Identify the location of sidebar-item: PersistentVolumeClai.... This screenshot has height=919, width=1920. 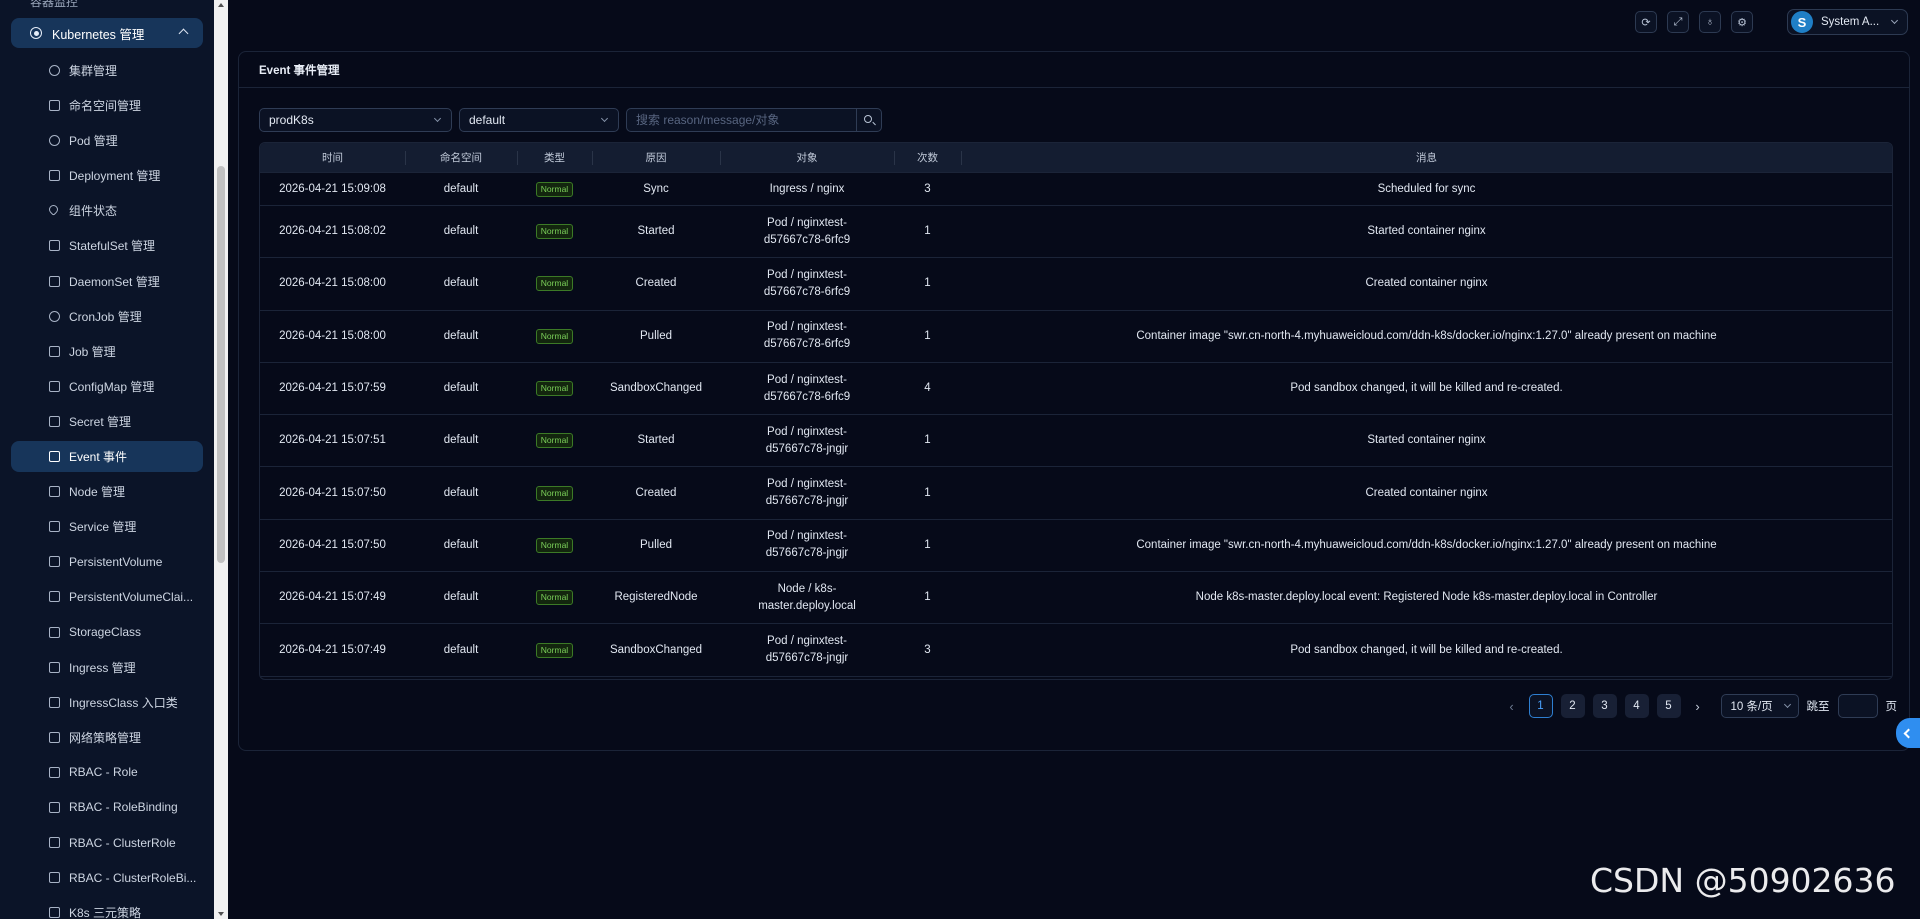
(107, 596).